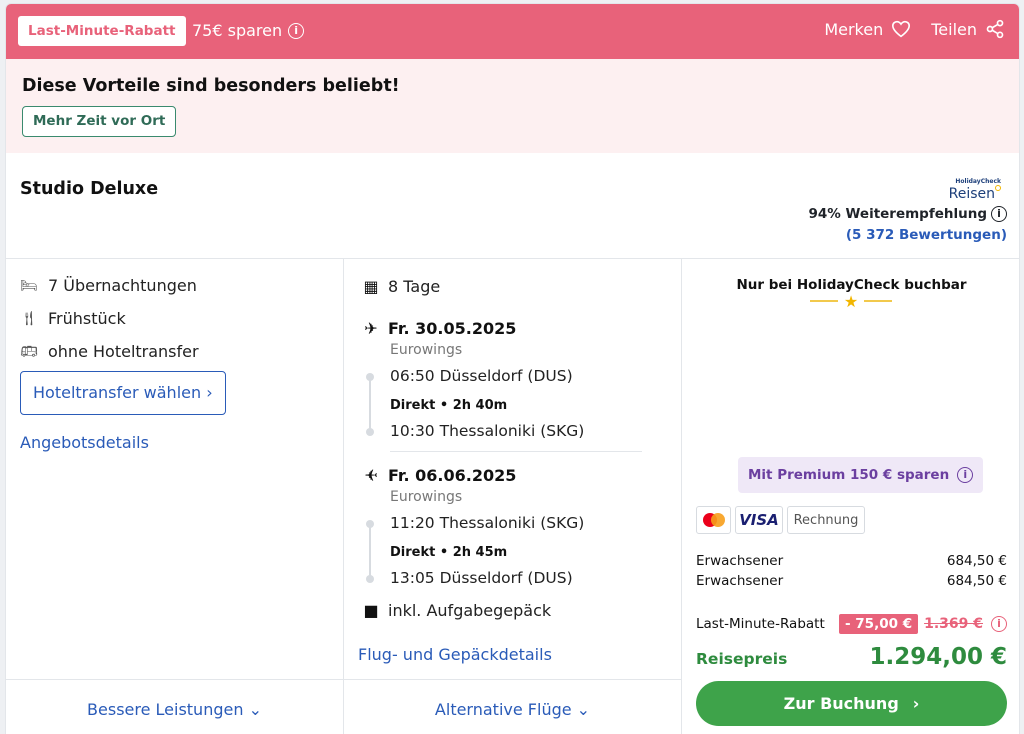  I want to click on star-icon: ★, so click(851, 301).